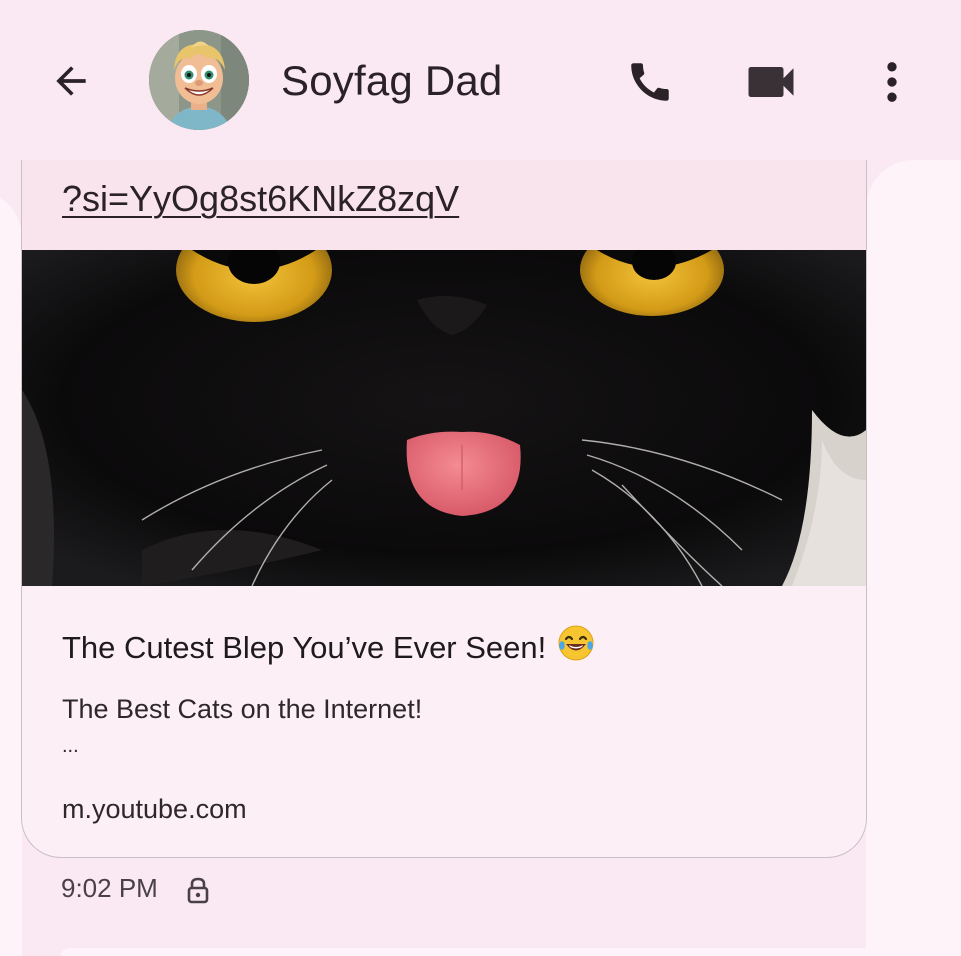 This screenshot has height=956, width=961. Describe the element at coordinates (260, 199) in the screenshot. I see `message-link: ?si=YyOg8st6KNkZ8zqV` at that location.